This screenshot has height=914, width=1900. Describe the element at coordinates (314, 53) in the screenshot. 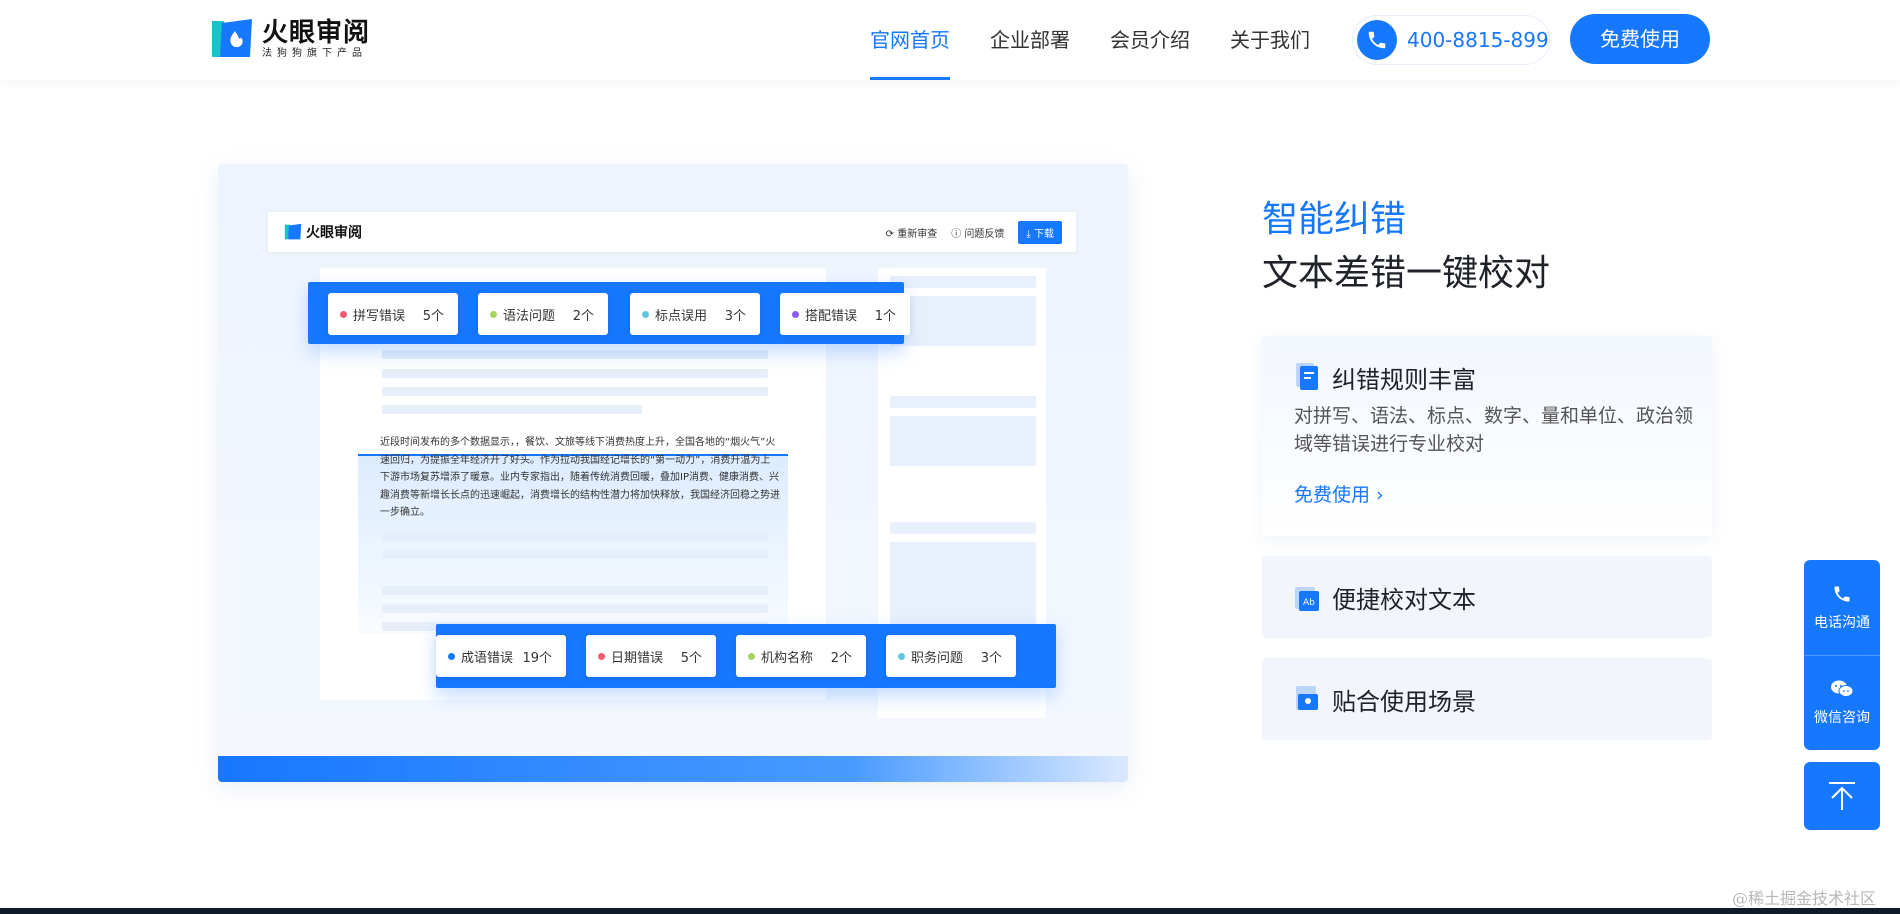

I see `logo-subtitle: 法狗狗旗下产品` at that location.